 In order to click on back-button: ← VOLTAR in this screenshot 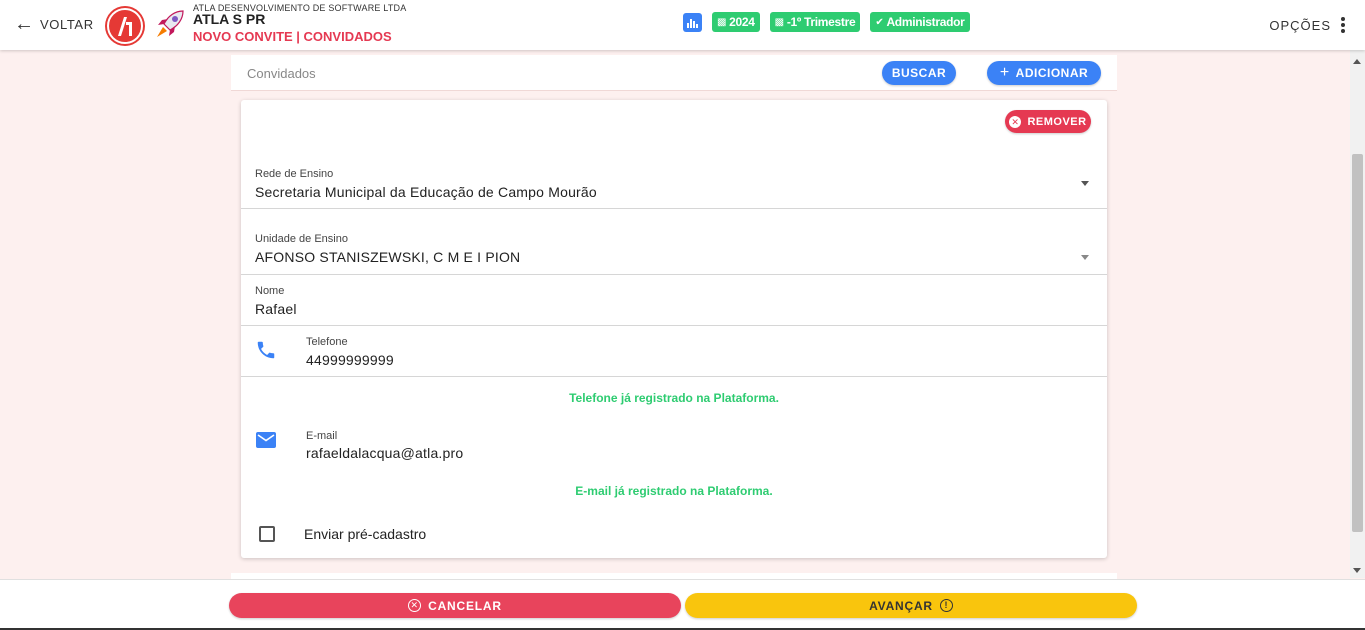, I will do `click(54, 24)`.